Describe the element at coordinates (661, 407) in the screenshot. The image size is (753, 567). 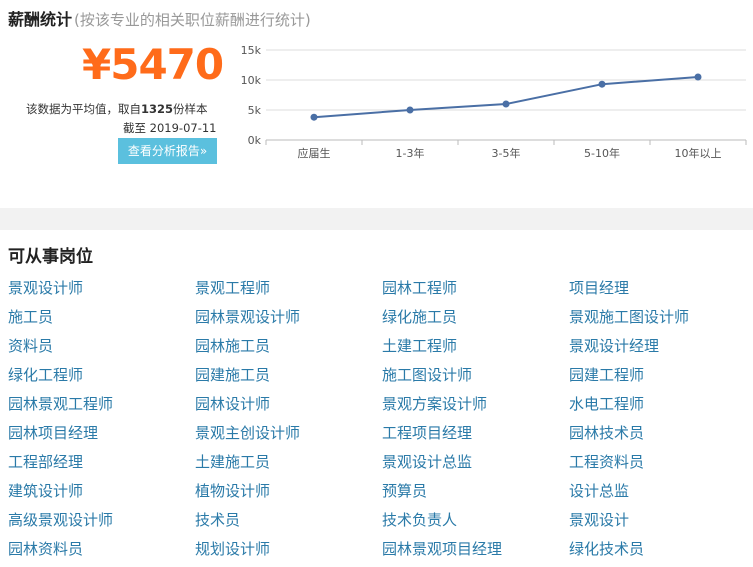
I see `job-link: 水电工程师` at that location.